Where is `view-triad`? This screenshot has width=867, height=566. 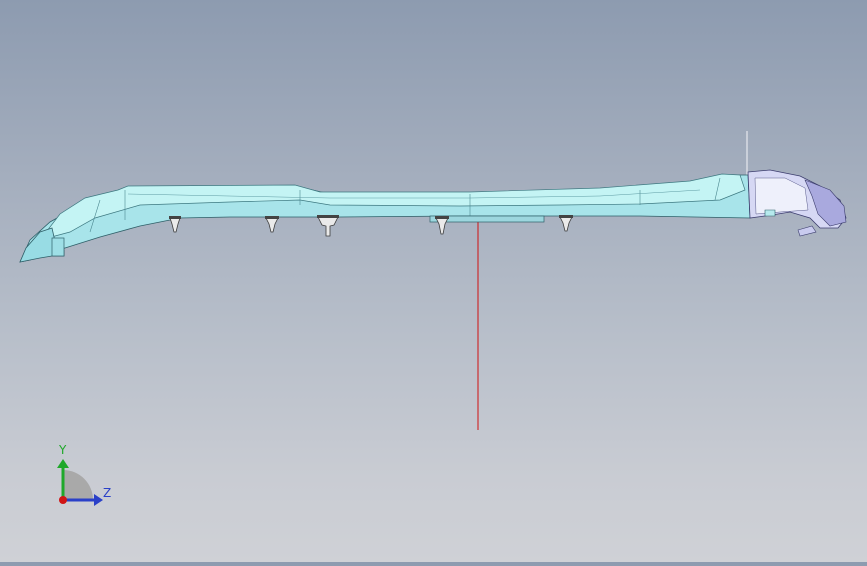 view-triad is located at coordinates (80, 482).